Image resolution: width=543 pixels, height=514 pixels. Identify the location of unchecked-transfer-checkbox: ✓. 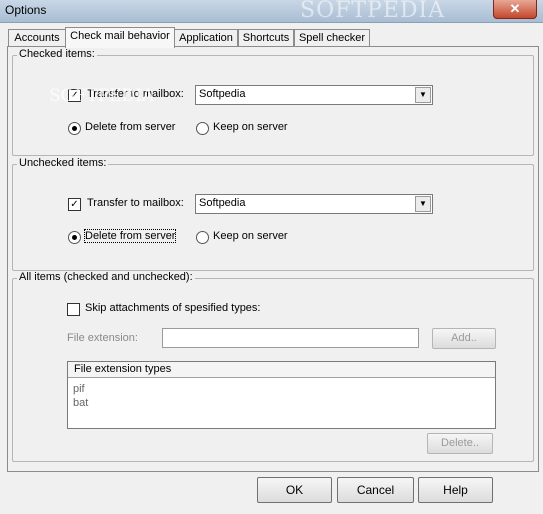
(74, 204).